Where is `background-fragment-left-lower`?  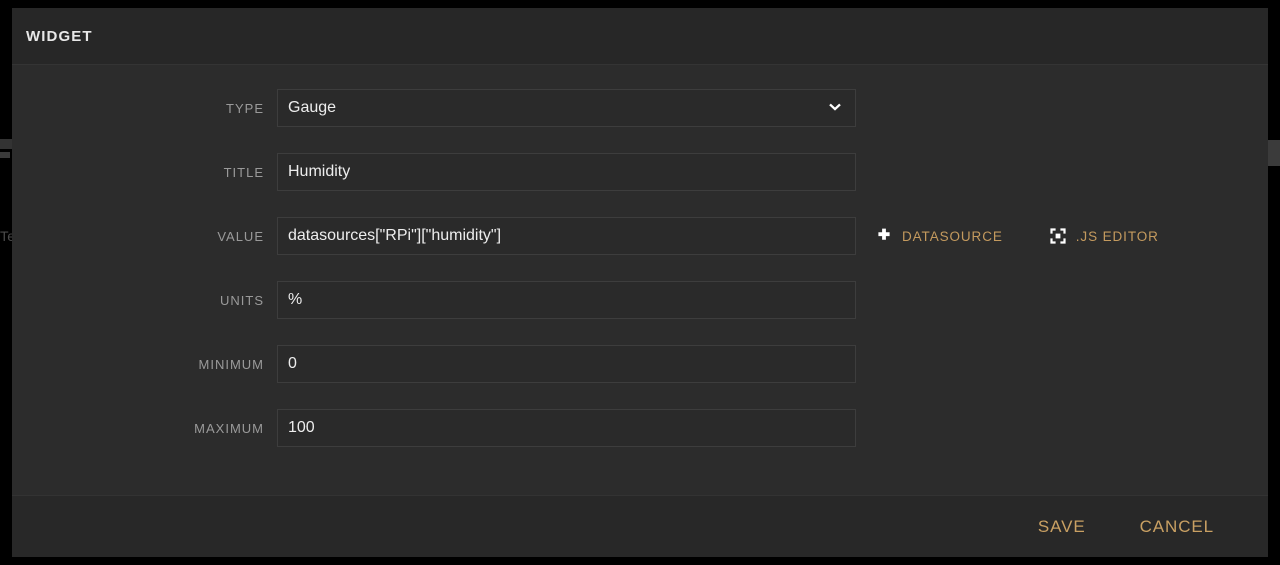 background-fragment-left-lower is located at coordinates (5, 155).